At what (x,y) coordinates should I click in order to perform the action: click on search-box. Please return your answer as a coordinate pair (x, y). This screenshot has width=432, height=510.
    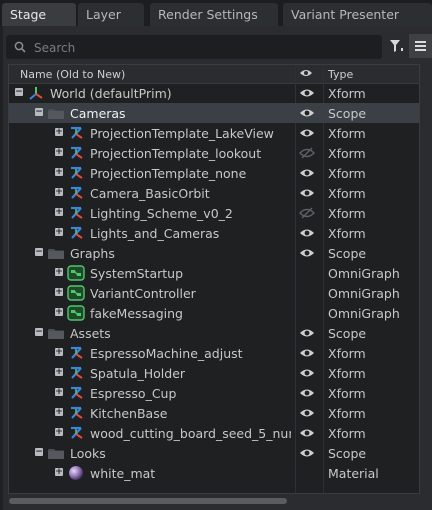
    Looking at the image, I should click on (194, 47).